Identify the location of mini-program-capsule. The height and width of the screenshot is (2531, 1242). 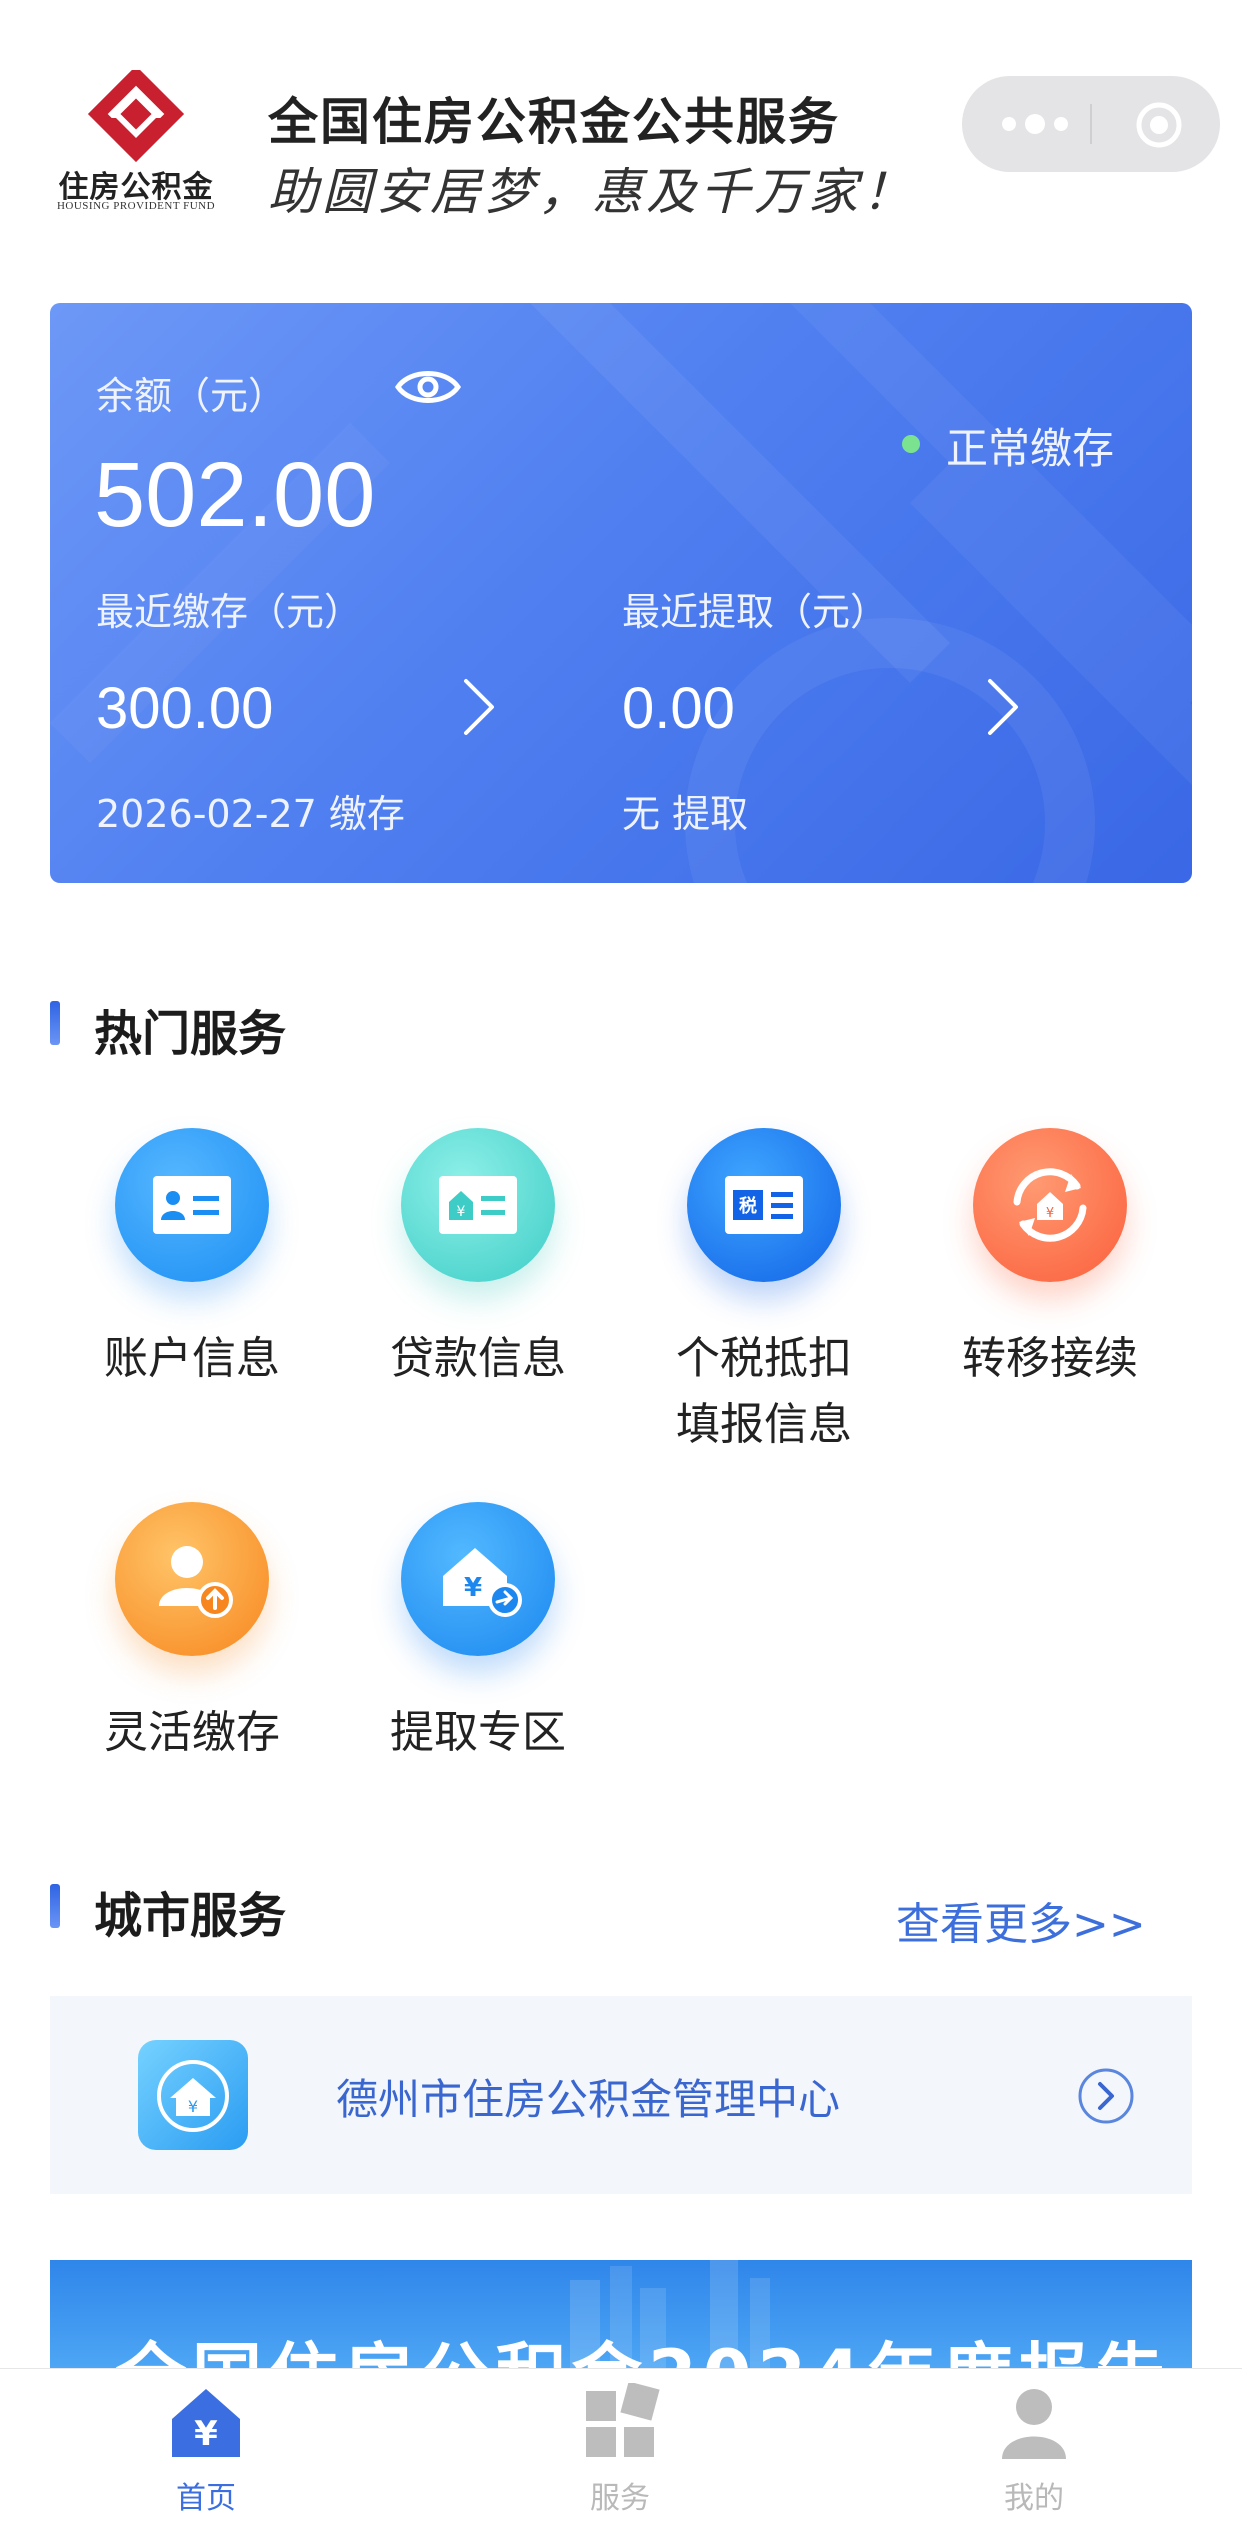
(1091, 124).